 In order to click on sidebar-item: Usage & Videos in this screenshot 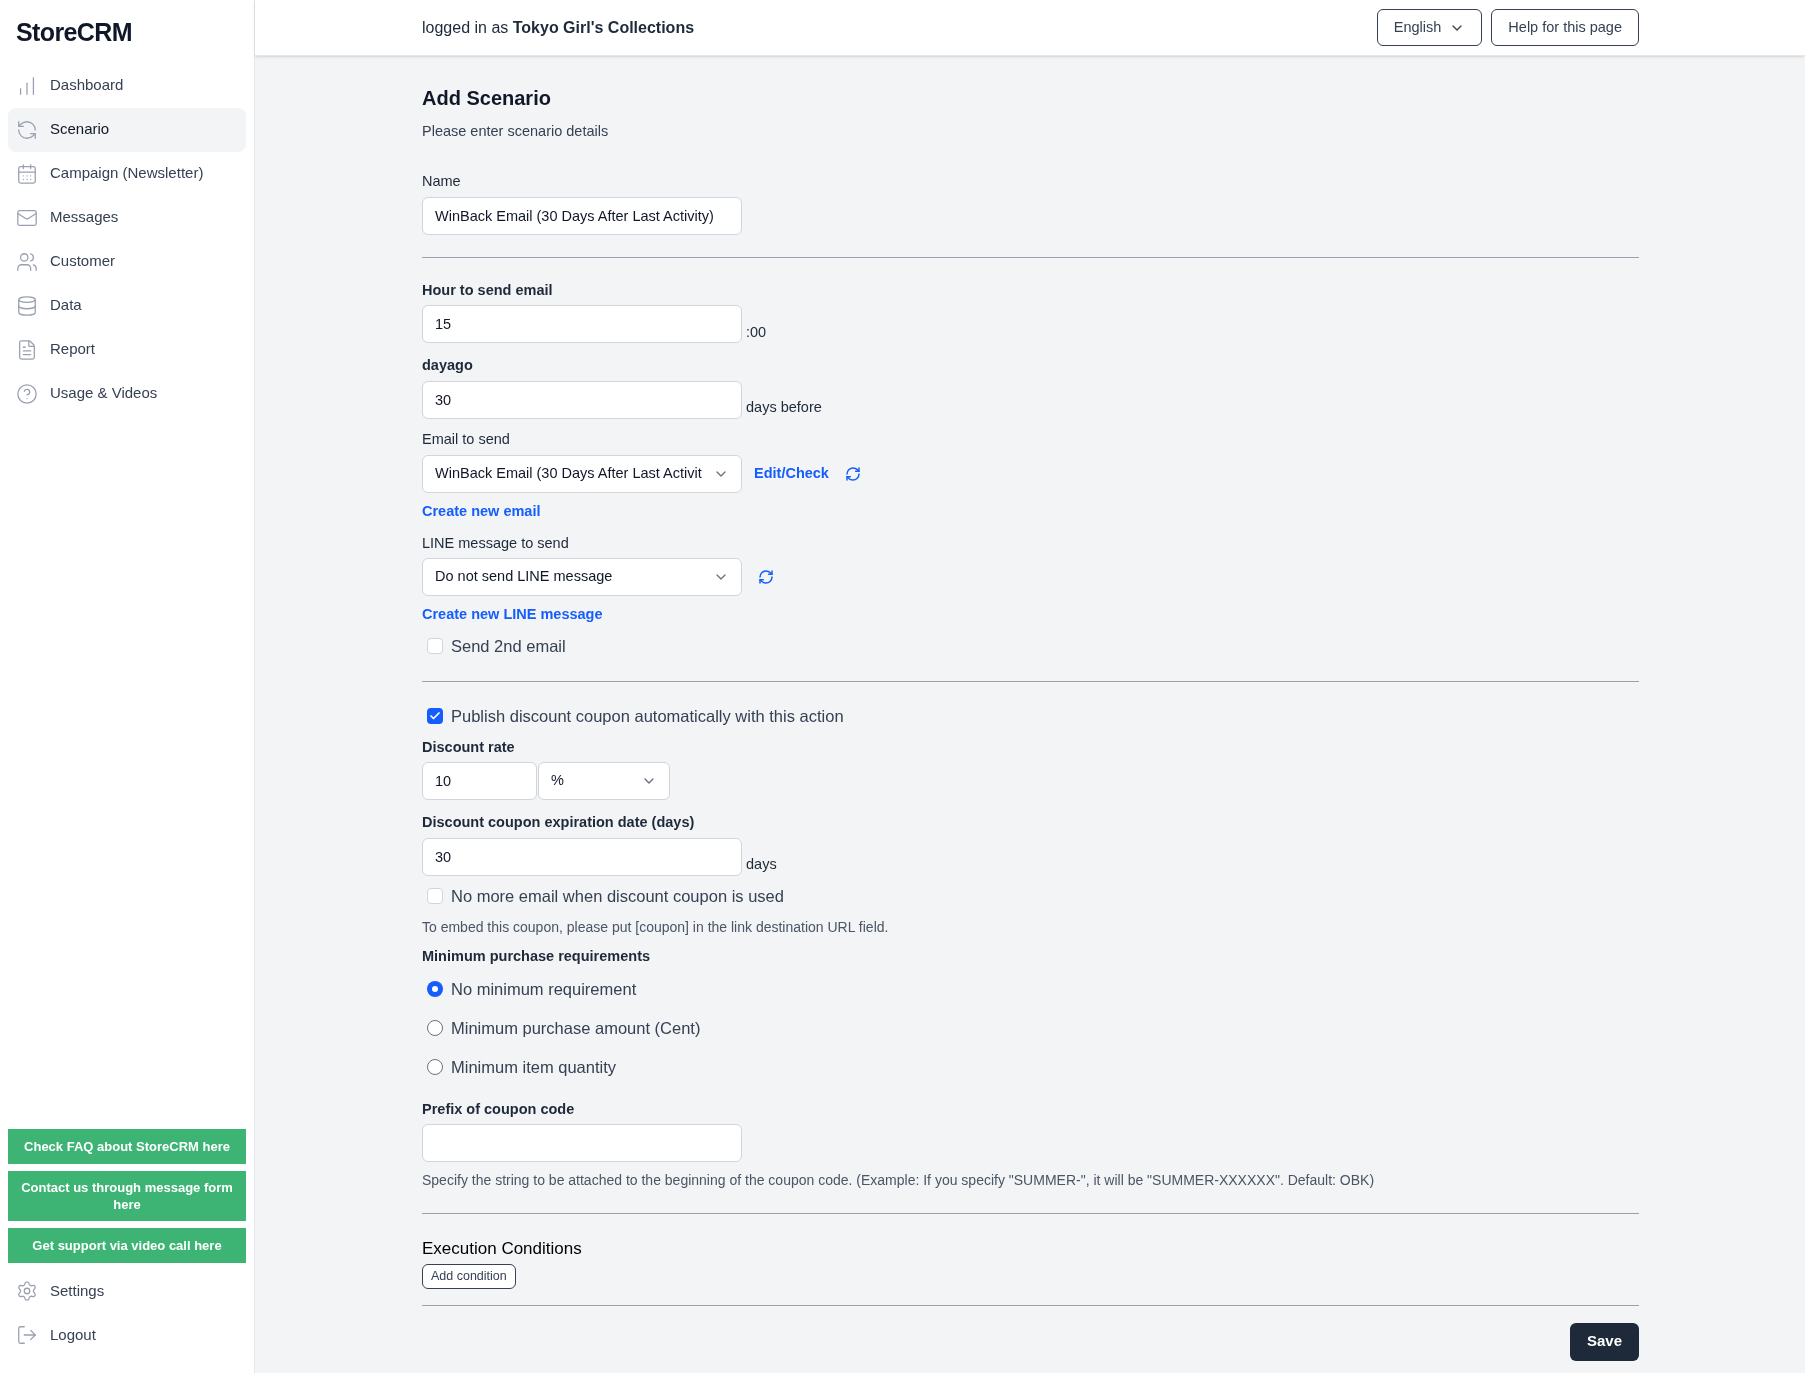, I will do `click(127, 393)`.